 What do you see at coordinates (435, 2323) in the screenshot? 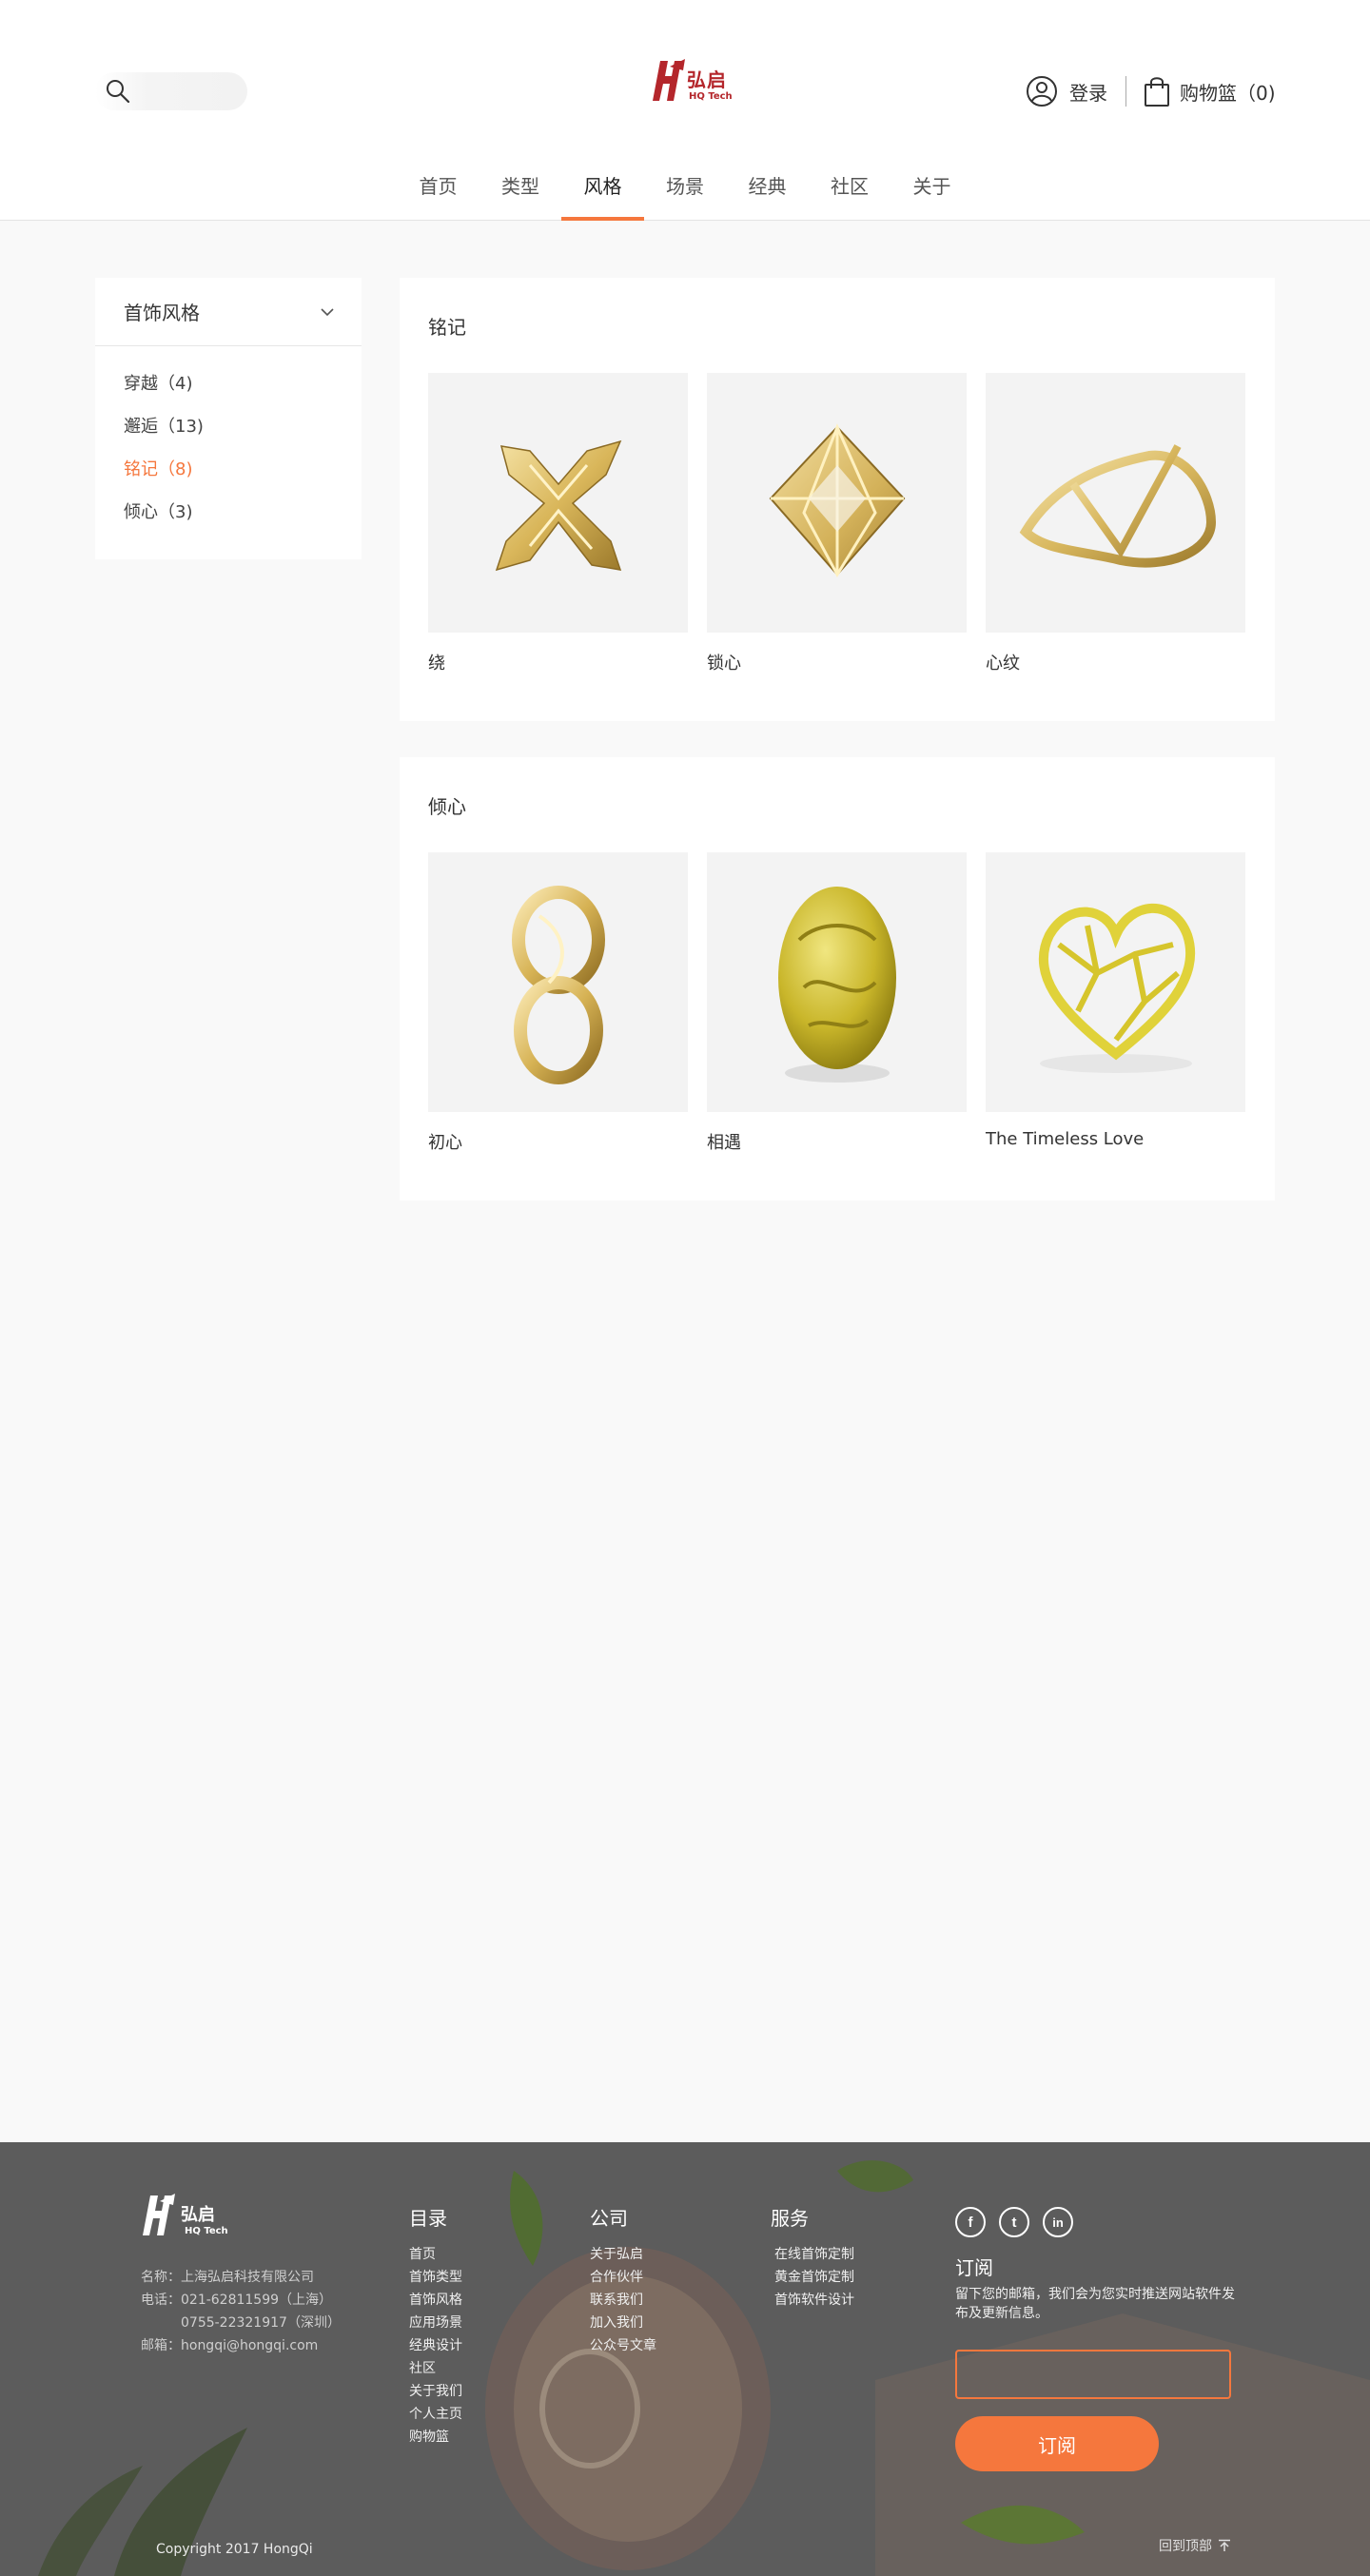
I see `footer-link: 应用场景` at bounding box center [435, 2323].